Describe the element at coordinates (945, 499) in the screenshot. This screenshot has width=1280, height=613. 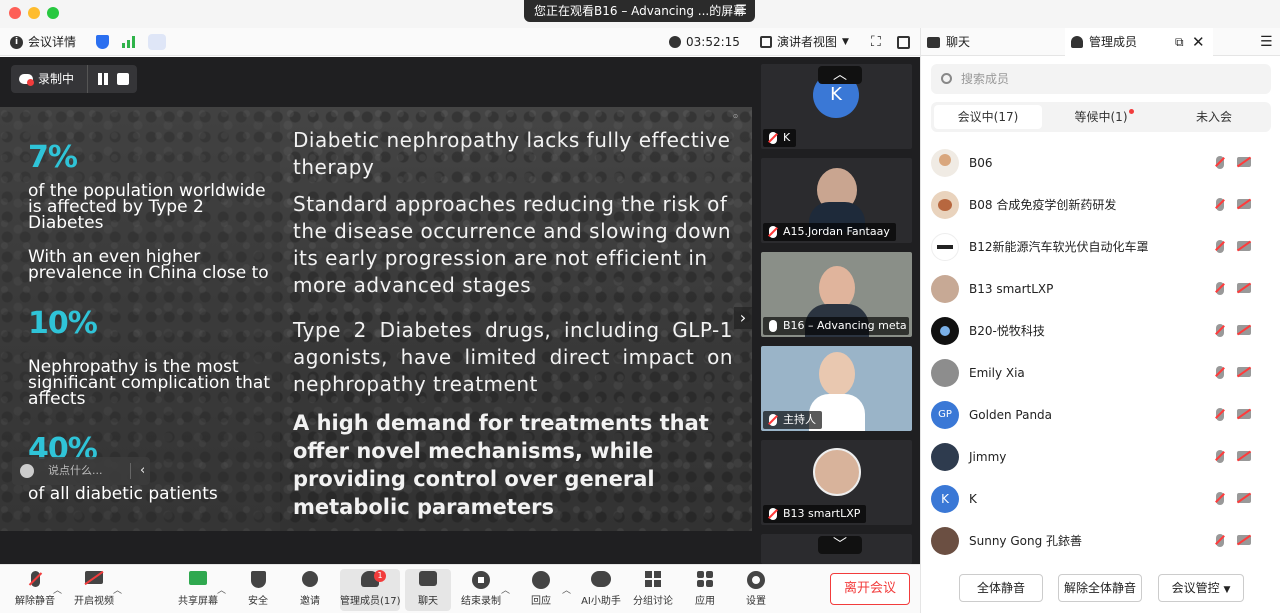
I see `avatar: K` at that location.